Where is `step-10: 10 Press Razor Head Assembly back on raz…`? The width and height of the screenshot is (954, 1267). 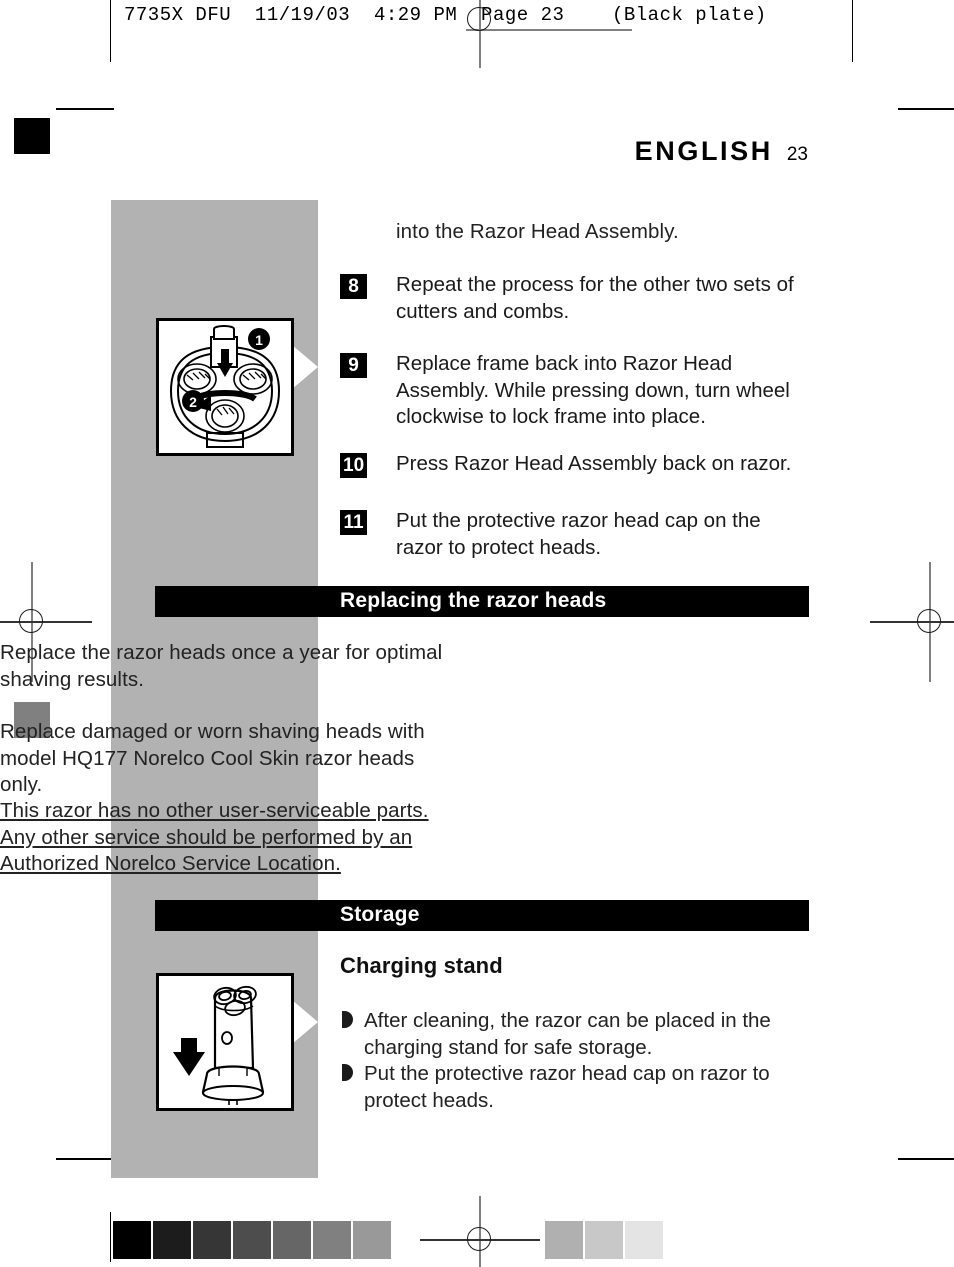
step-10: 10 Press Razor Head Assembly back on raz… is located at coordinates (575, 464).